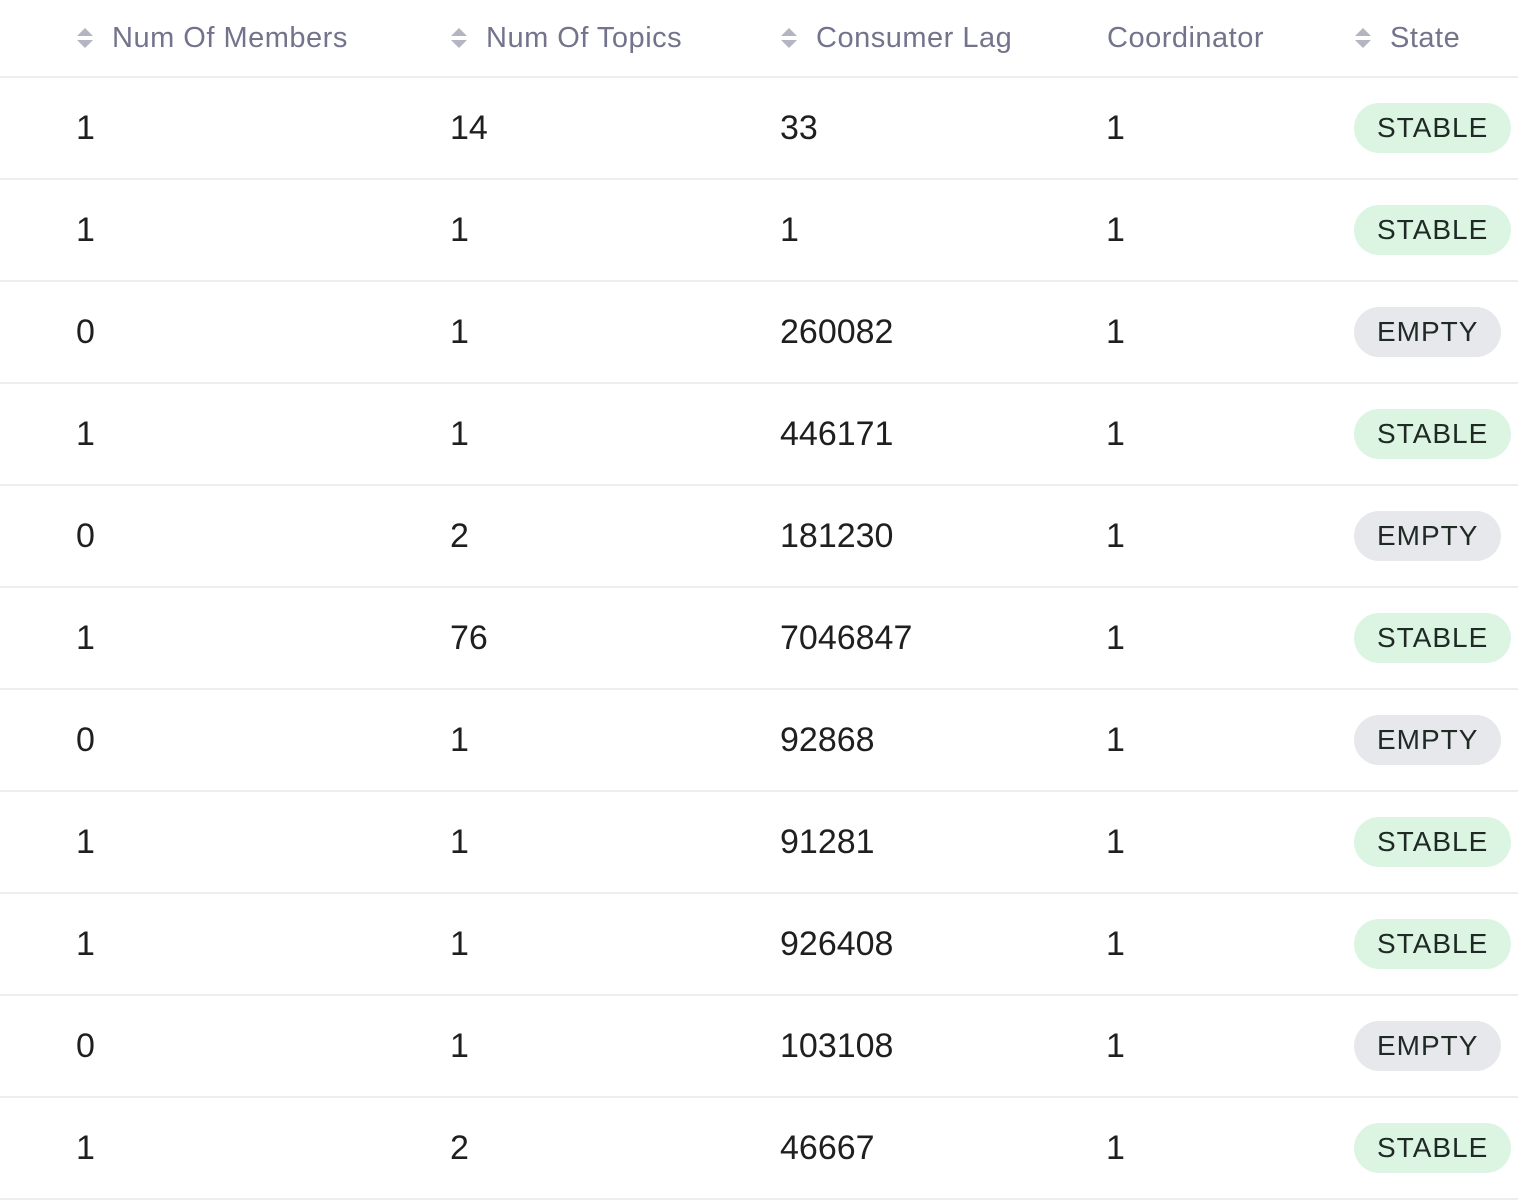 Image resolution: width=1518 pixels, height=1200 pixels. What do you see at coordinates (837, 331) in the screenshot?
I see `cell-consumer-lag: 260082` at bounding box center [837, 331].